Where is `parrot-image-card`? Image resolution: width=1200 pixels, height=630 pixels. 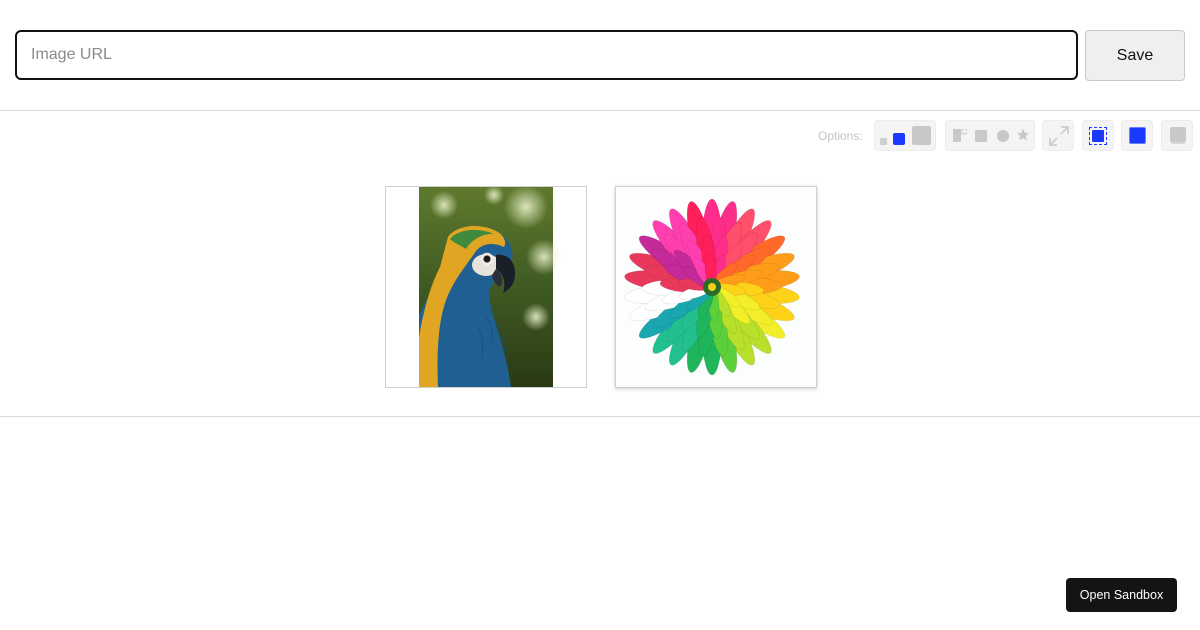 parrot-image-card is located at coordinates (486, 287).